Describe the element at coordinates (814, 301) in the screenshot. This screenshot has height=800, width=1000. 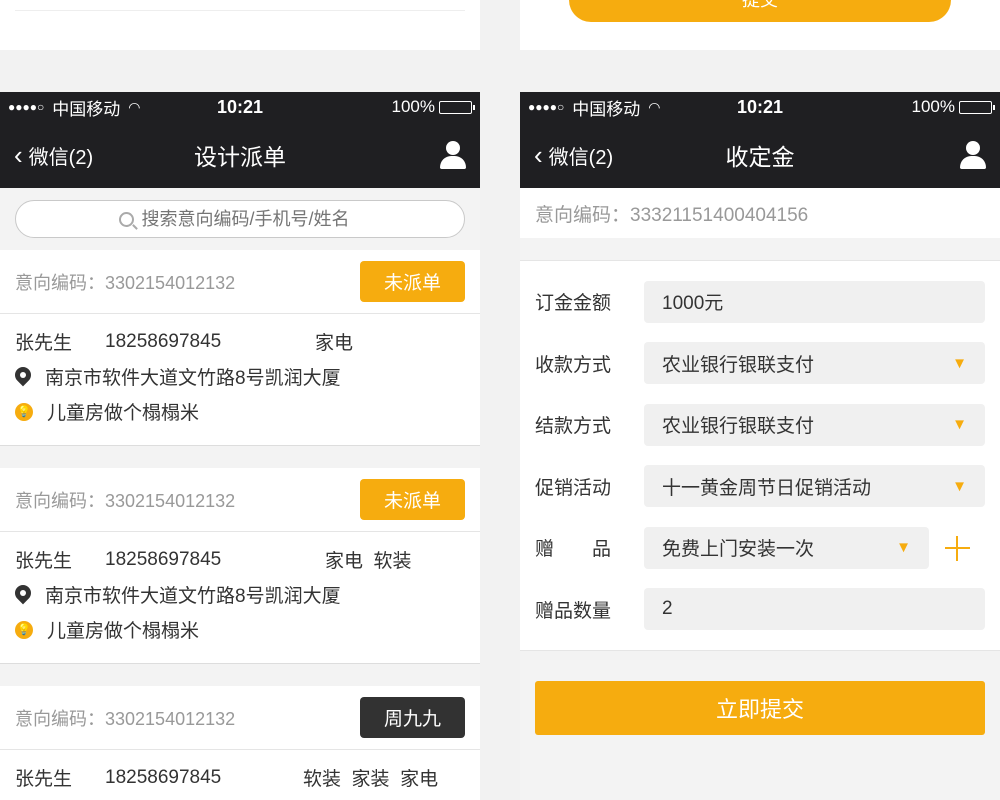
I see `deposit-amount-input: 1000元` at that location.